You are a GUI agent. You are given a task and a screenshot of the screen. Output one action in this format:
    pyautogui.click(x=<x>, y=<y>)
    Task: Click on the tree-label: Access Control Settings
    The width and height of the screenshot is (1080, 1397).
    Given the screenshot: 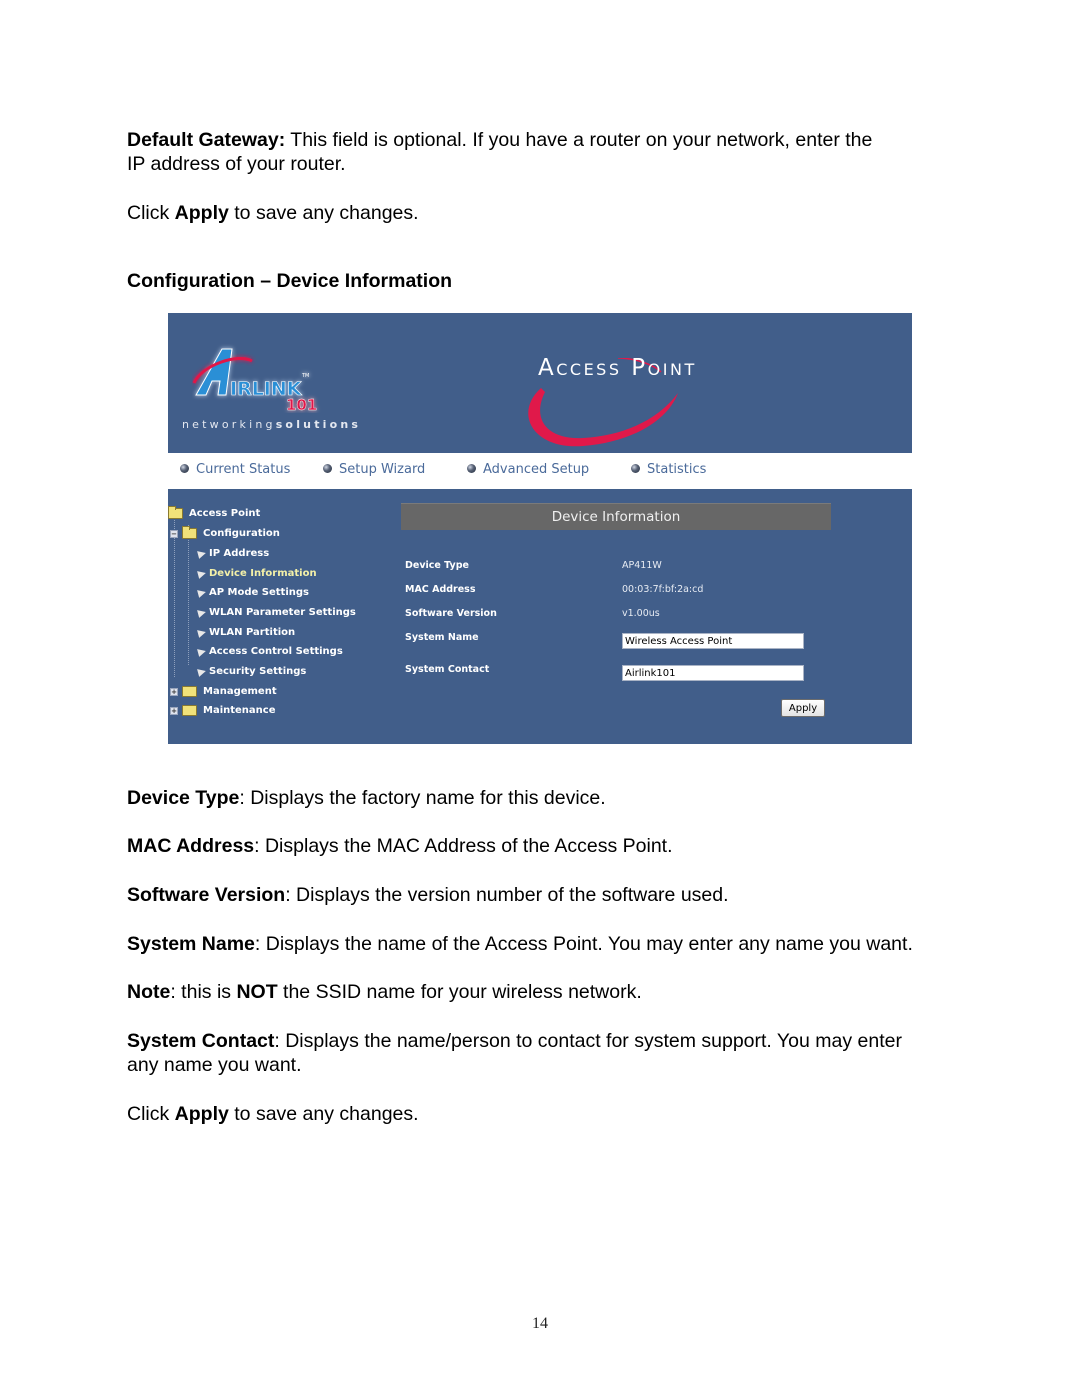 What is the action you would take?
    pyautogui.click(x=276, y=651)
    